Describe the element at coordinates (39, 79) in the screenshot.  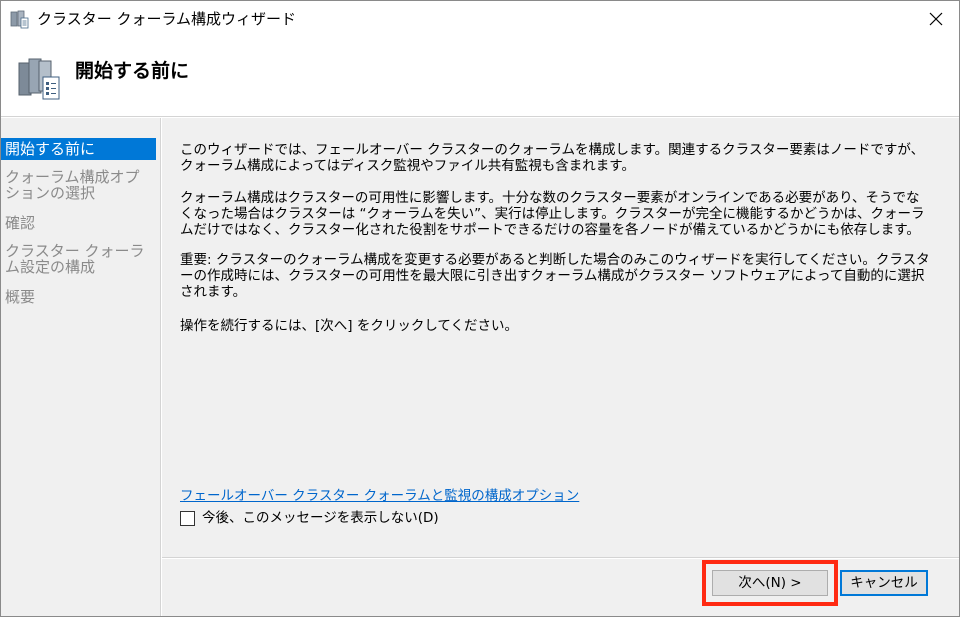
I see `cluster-servers-icon` at that location.